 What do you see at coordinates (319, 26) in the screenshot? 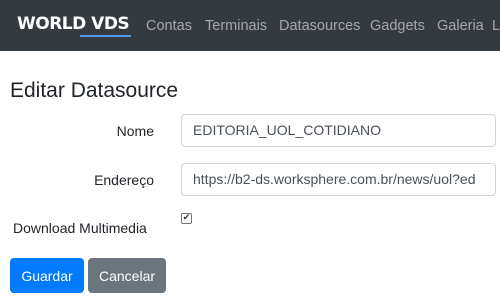
I see `nav-link-datasources: Datasources` at bounding box center [319, 26].